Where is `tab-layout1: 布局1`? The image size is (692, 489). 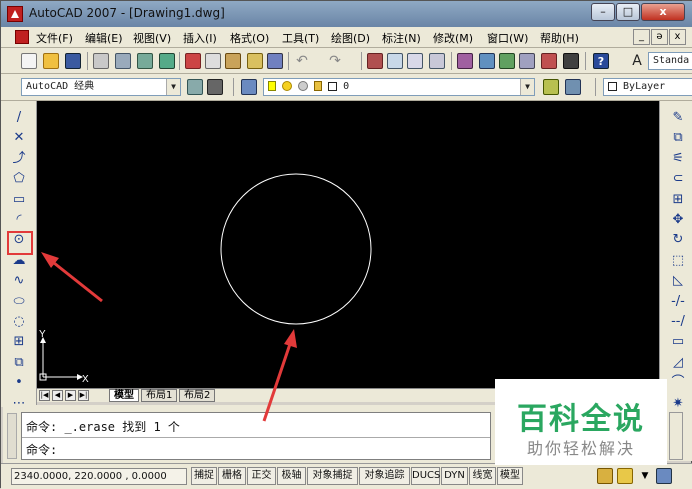 tab-layout1: 布局1 is located at coordinates (159, 395).